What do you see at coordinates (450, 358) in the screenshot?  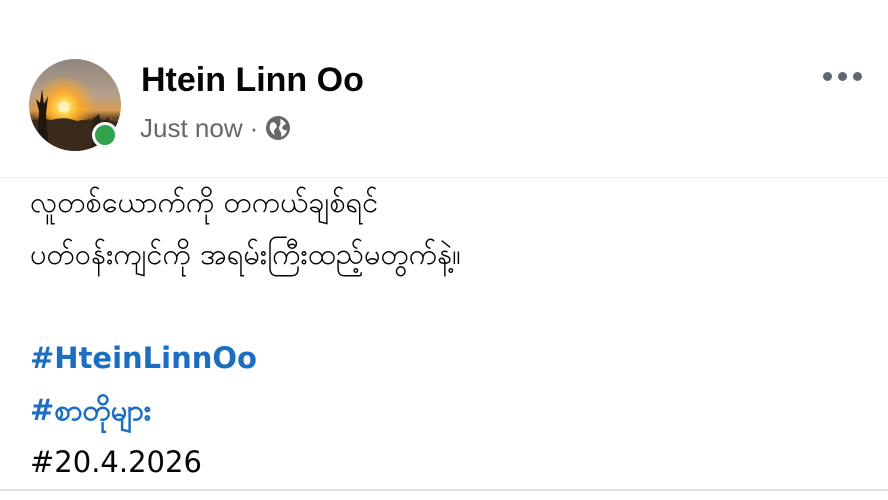 I see `hashtag-link: #HteinLinnOo` at bounding box center [450, 358].